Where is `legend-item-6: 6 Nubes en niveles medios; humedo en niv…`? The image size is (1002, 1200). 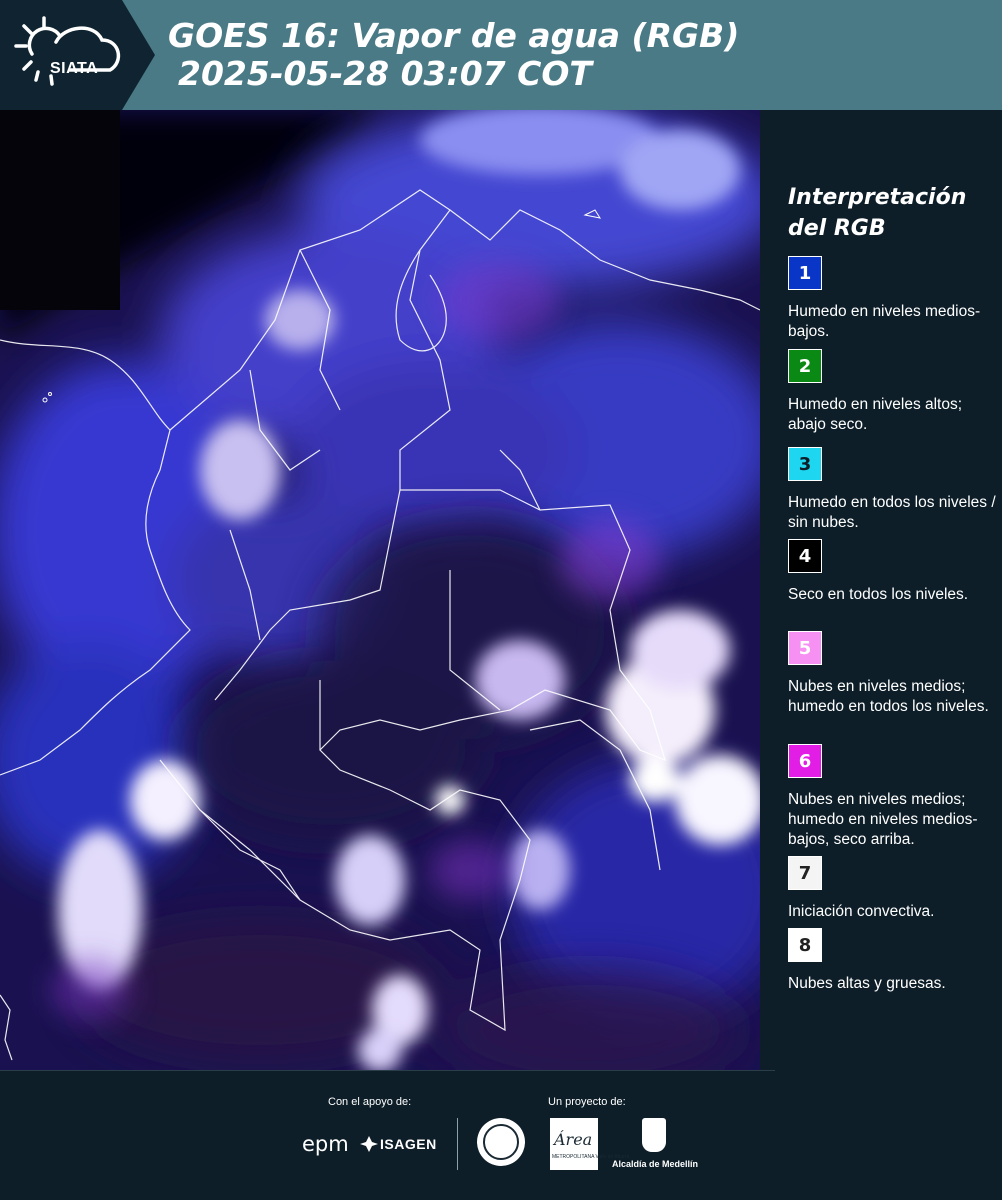 legend-item-6: 6 Nubes en niveles medios; humedo en niv… is located at coordinates (893, 797).